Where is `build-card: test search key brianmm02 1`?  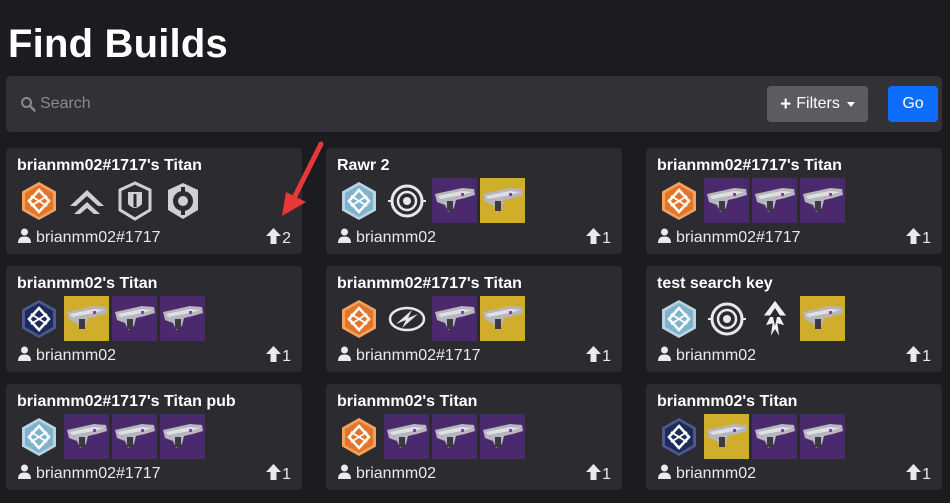
build-card: test search key brianmm02 1 is located at coordinates (794, 319).